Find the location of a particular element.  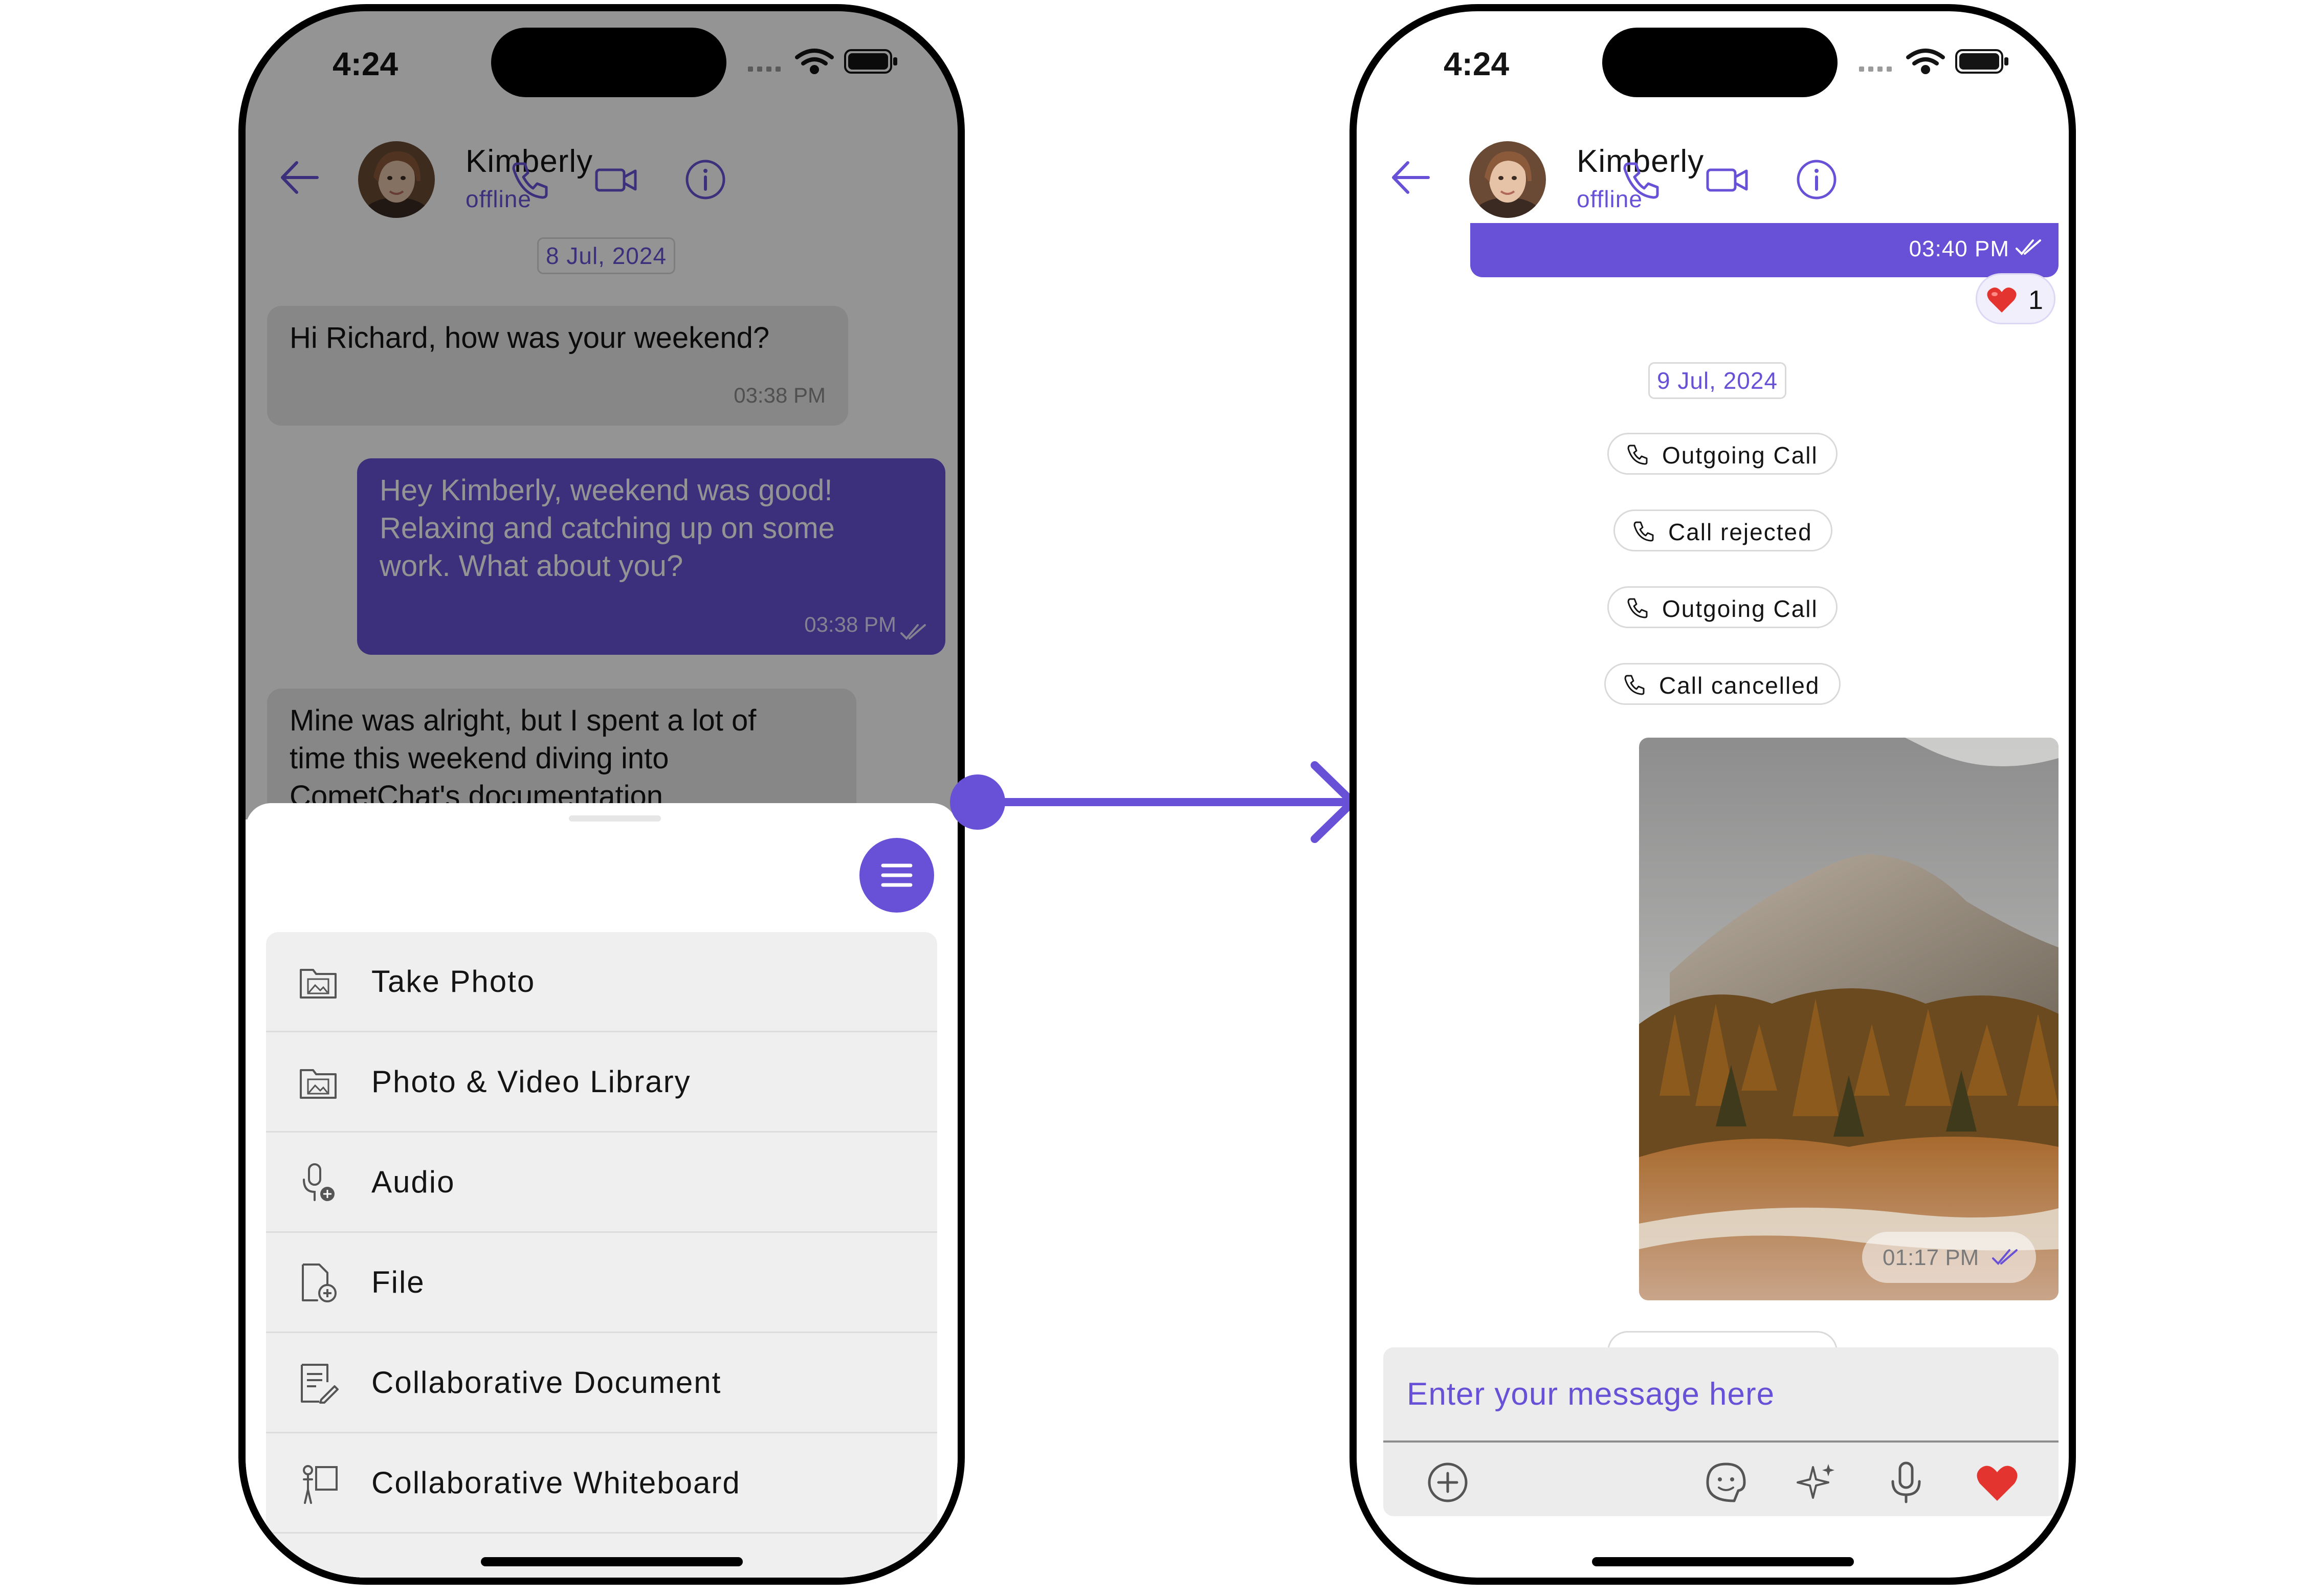

menu-item-label: File is located at coordinates (398, 1282).